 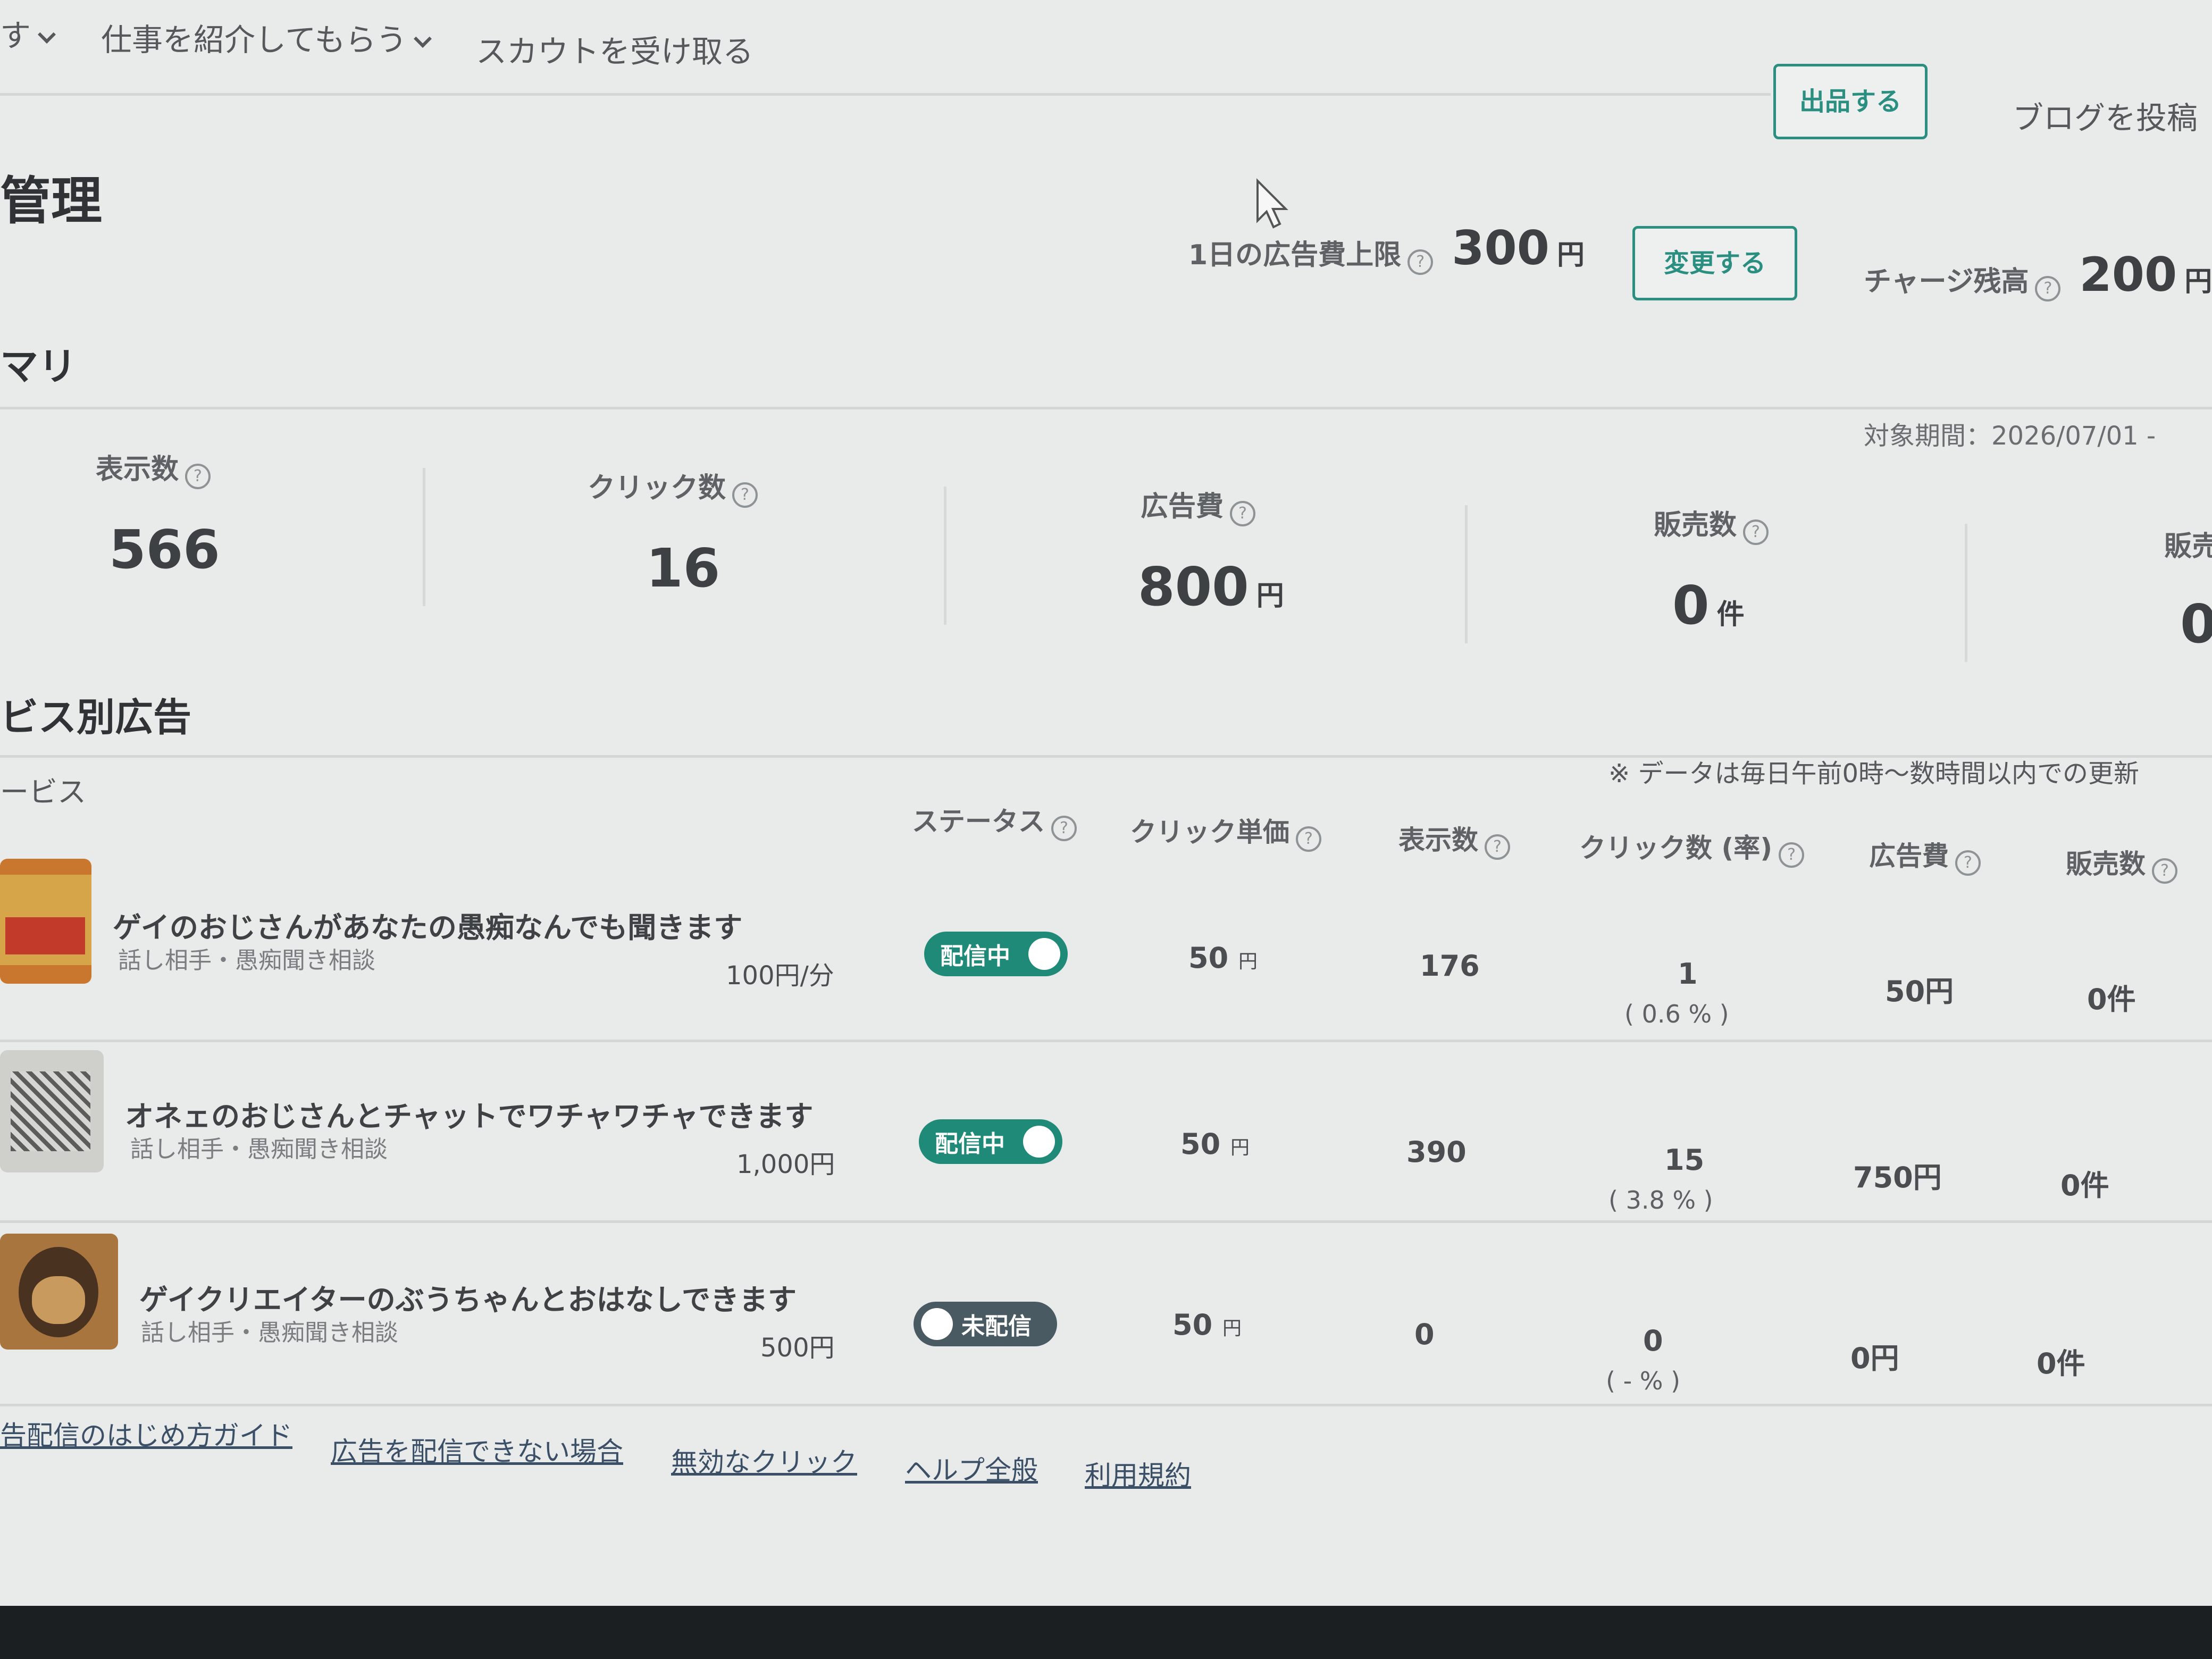 What do you see at coordinates (1424, 1334) in the screenshot?
I see `impressions-value: 0` at bounding box center [1424, 1334].